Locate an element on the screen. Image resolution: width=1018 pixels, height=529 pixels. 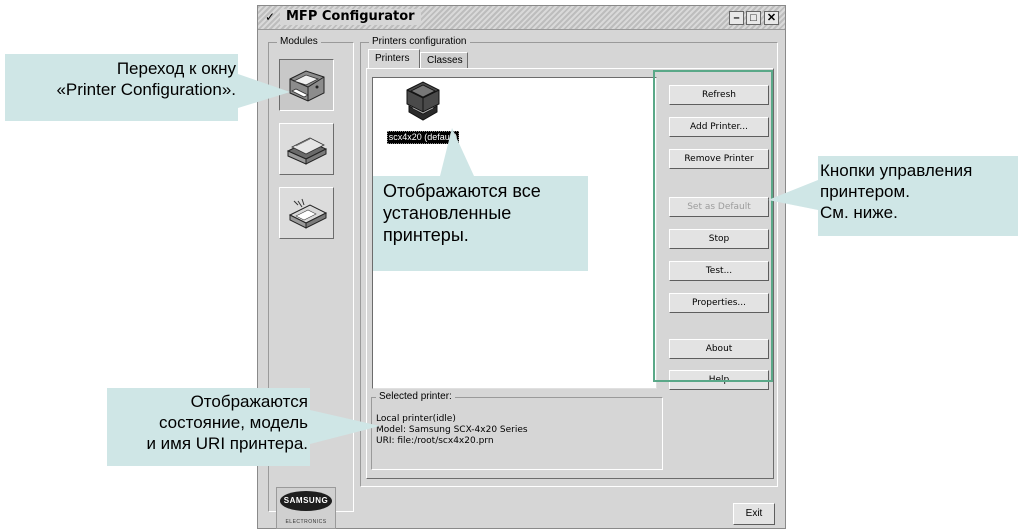
refresh-button: Refresh is located at coordinates (719, 95).